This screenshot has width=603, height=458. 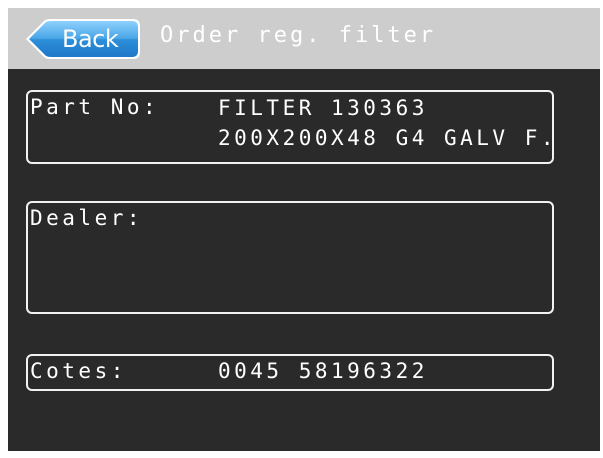 I want to click on part-number-value-line2: 200X200X48 G4 GALV F., so click(x=388, y=138).